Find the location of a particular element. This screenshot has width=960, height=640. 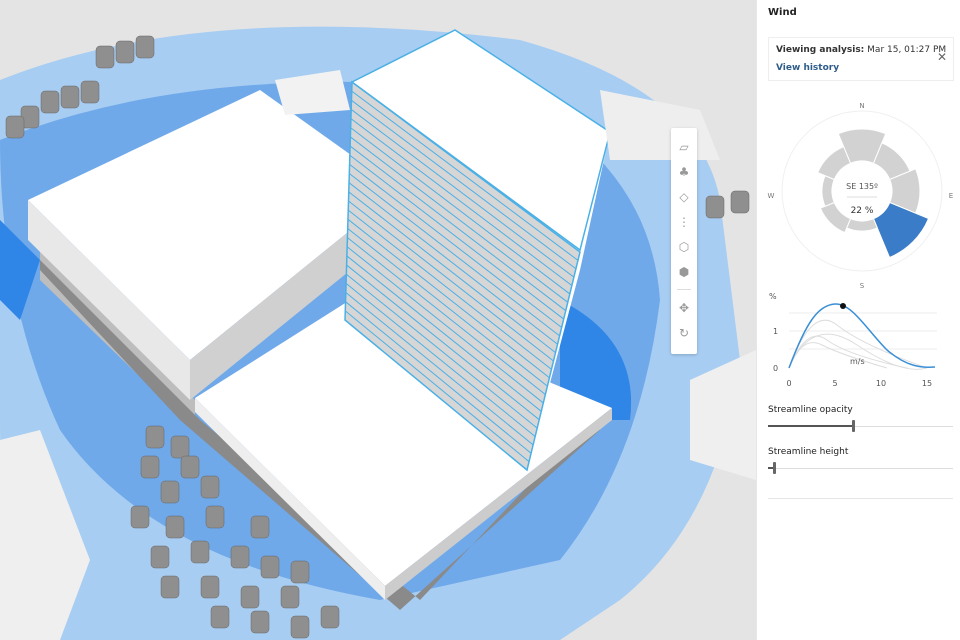

x-tick: 15 is located at coordinates (927, 383).